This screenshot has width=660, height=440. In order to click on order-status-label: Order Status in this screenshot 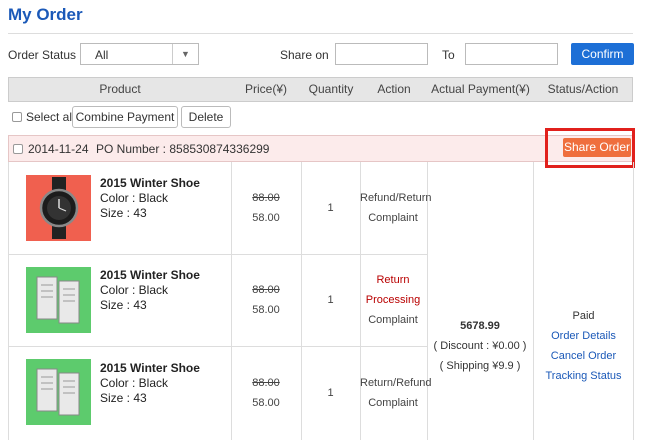, I will do `click(42, 55)`.